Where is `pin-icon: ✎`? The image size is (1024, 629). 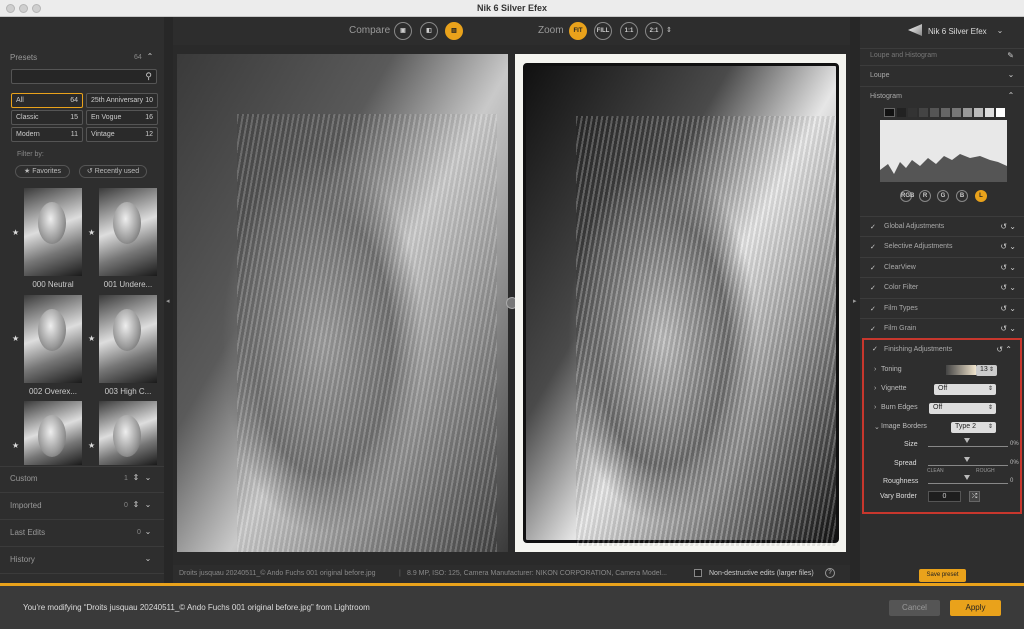 pin-icon: ✎ is located at coordinates (1010, 55).